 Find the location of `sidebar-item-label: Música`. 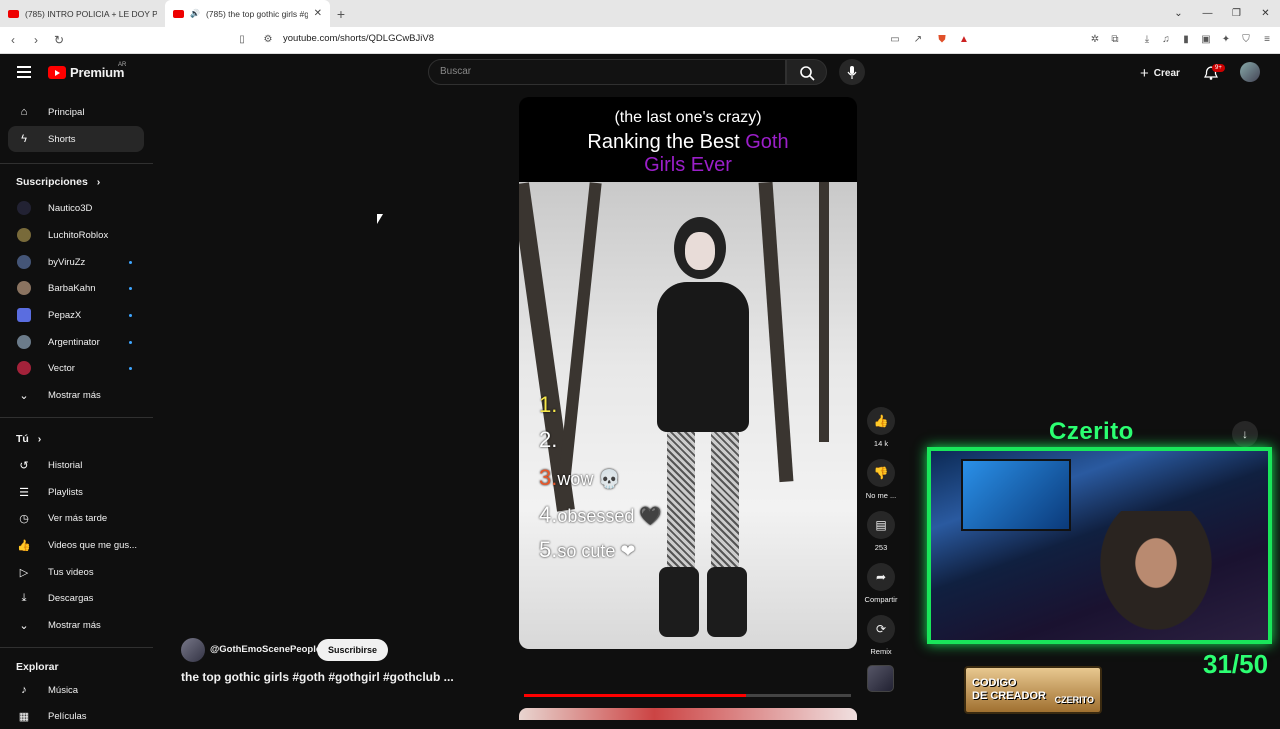

sidebar-item-label: Música is located at coordinates (63, 690).